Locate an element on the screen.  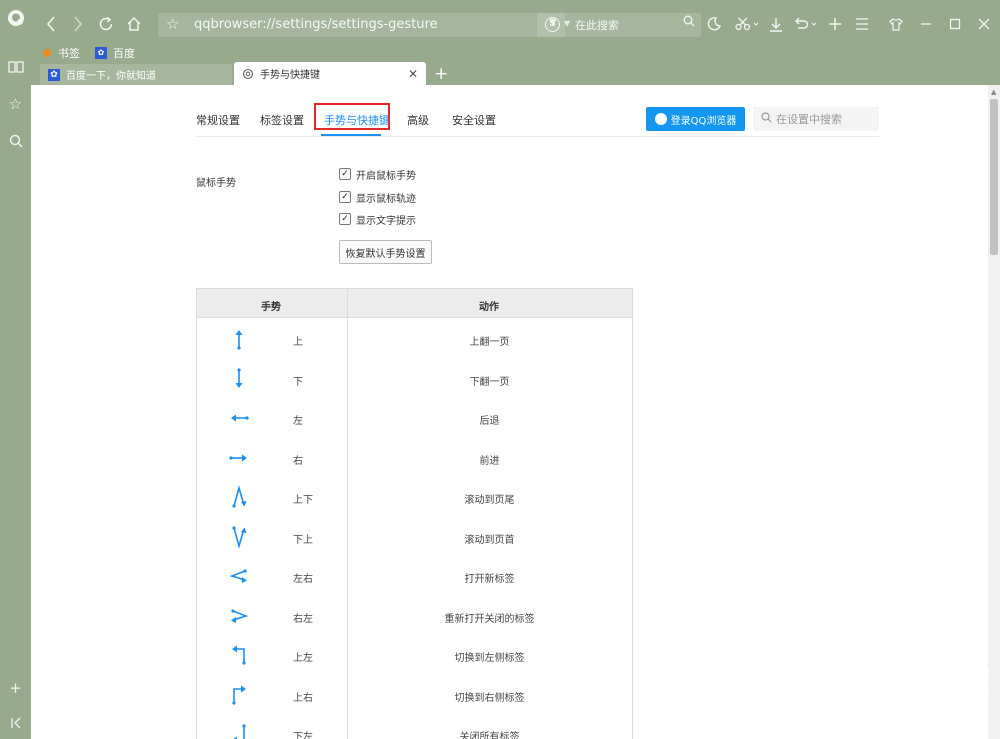
reset-gesture-button: 恢复默认手势设置 is located at coordinates (385, 252).